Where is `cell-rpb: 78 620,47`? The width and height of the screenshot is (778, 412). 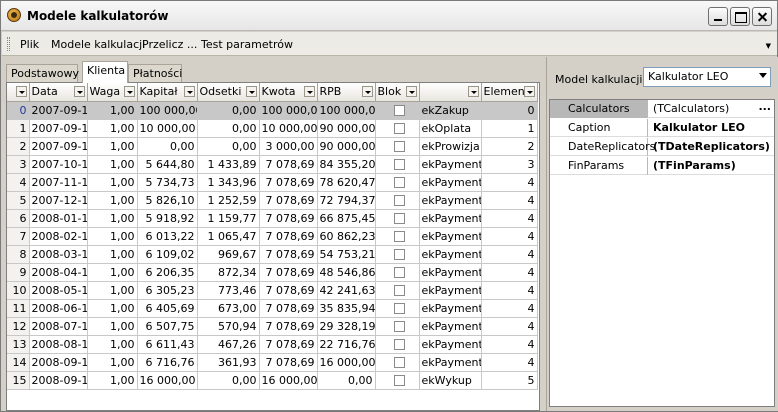
cell-rpb: 78 620,47 is located at coordinates (346, 182).